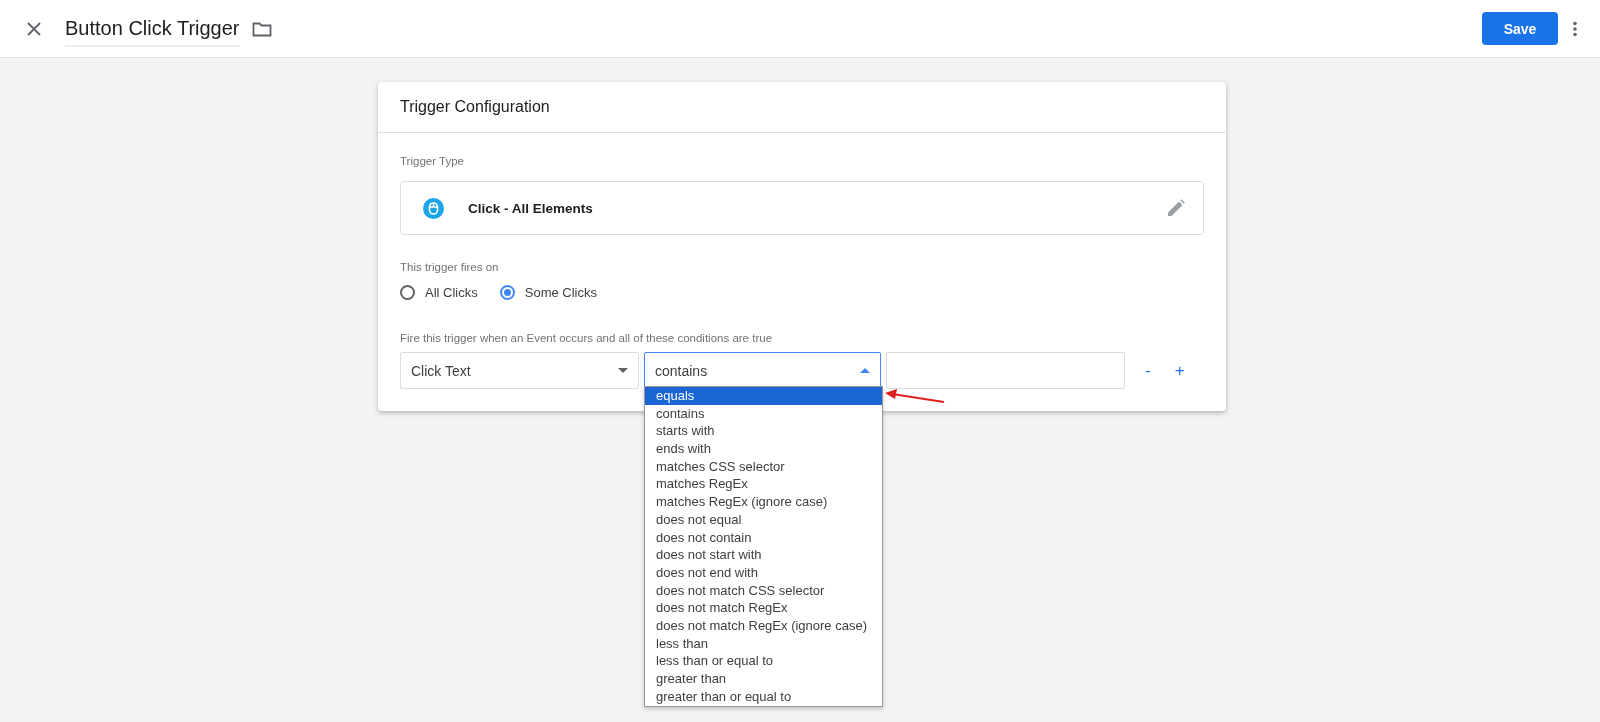 The width and height of the screenshot is (1600, 722). What do you see at coordinates (763, 661) in the screenshot?
I see `dropdown-option: less than or equal to` at bounding box center [763, 661].